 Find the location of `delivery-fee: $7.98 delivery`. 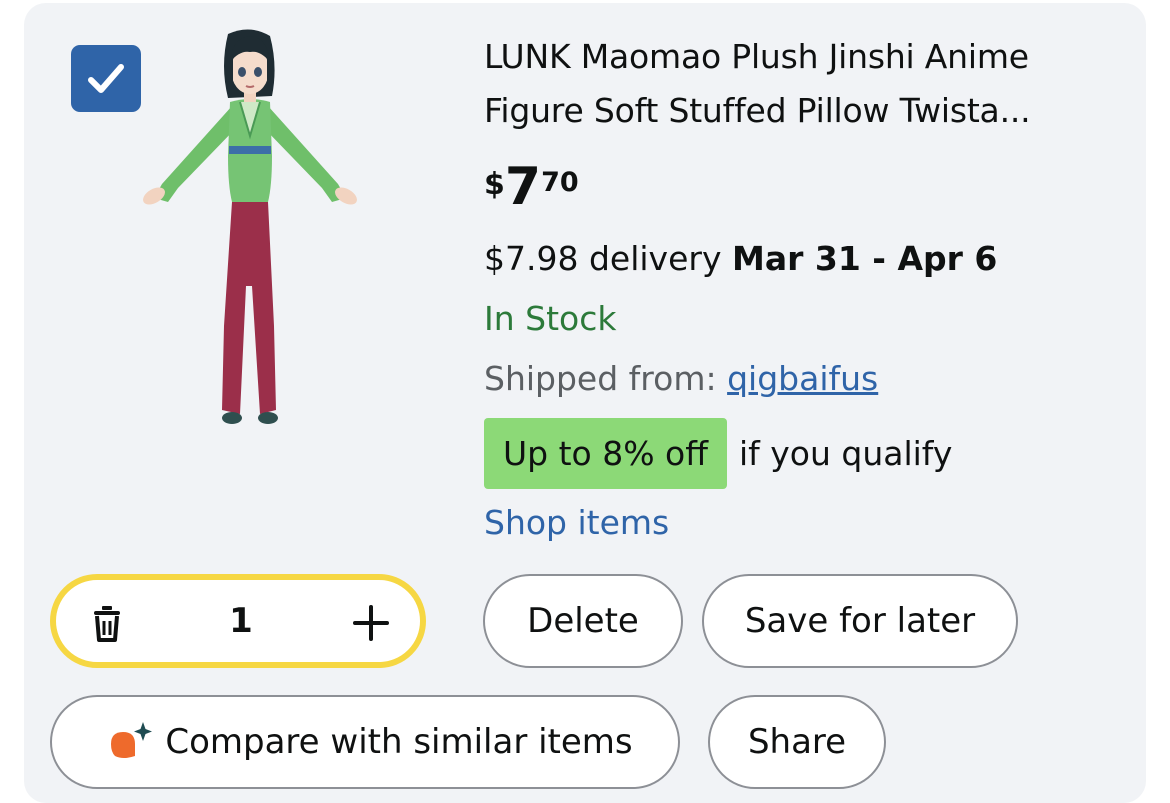

delivery-fee: $7.98 delivery is located at coordinates (603, 258).